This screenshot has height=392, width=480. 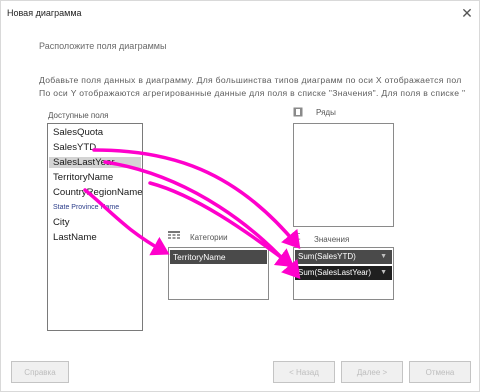 What do you see at coordinates (44, 13) in the screenshot?
I see `dialog-title: Новая диаграмма` at bounding box center [44, 13].